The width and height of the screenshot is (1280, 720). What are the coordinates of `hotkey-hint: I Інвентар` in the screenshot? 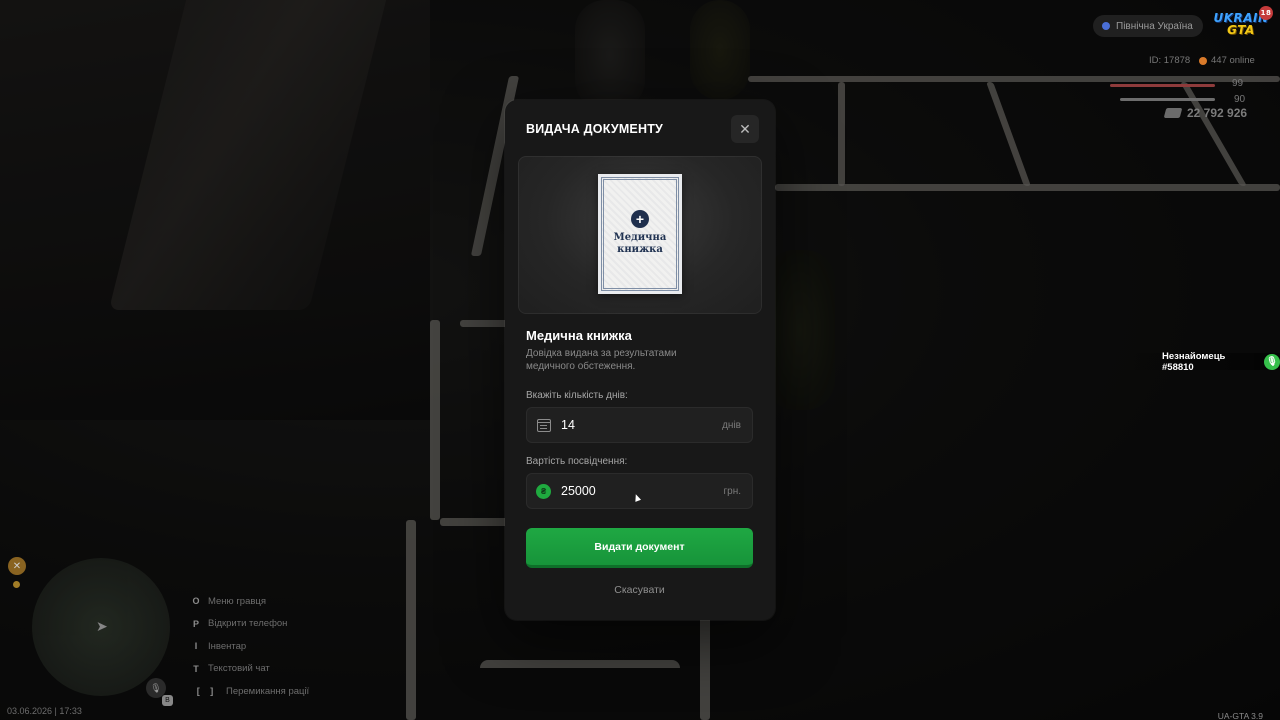 It's located at (249, 646).